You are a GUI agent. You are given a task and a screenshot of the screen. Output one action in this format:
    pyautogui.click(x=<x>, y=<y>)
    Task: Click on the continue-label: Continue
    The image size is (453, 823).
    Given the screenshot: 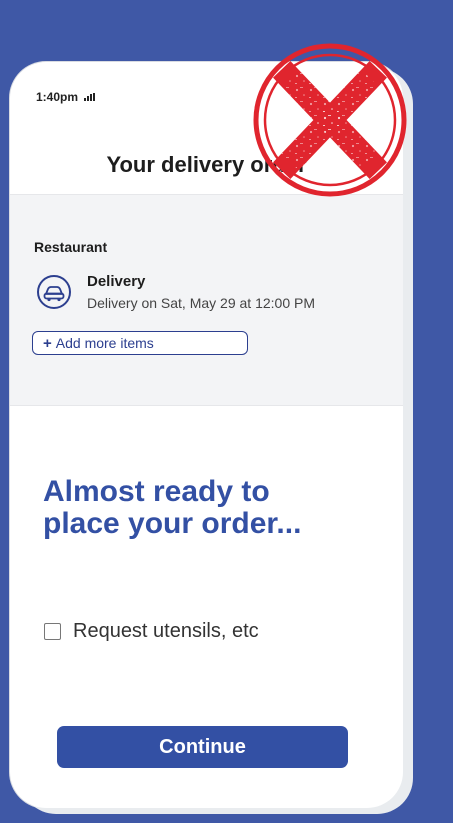 What is the action you would take?
    pyautogui.click(x=202, y=746)
    